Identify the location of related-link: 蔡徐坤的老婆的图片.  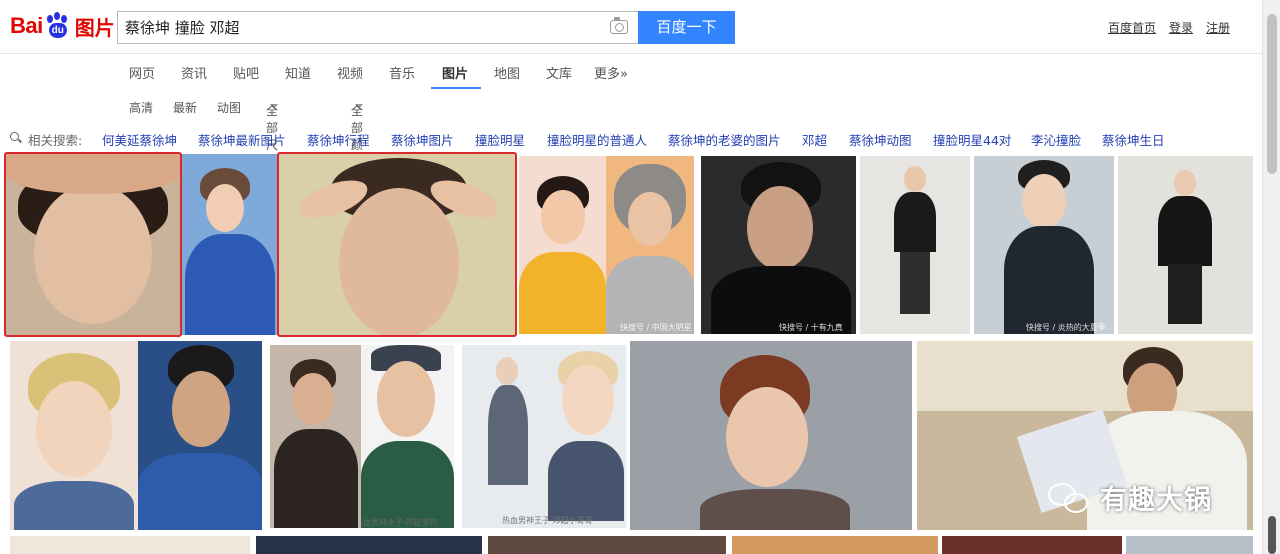
(724, 139).